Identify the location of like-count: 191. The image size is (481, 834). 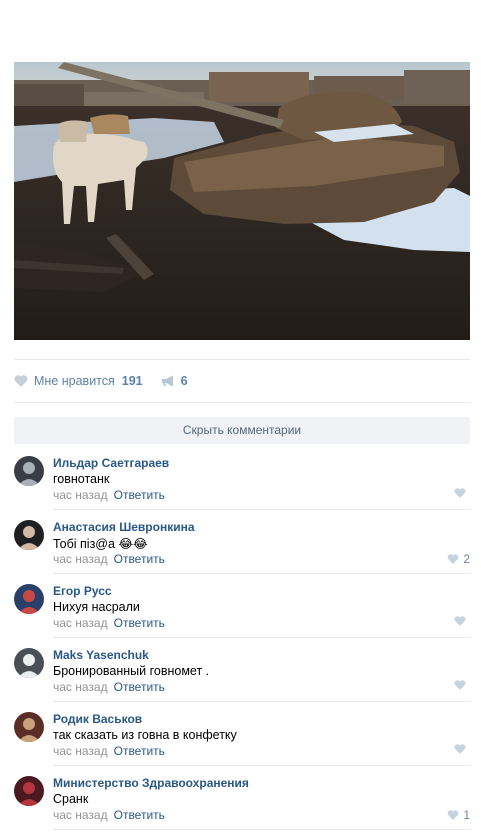
(132, 381).